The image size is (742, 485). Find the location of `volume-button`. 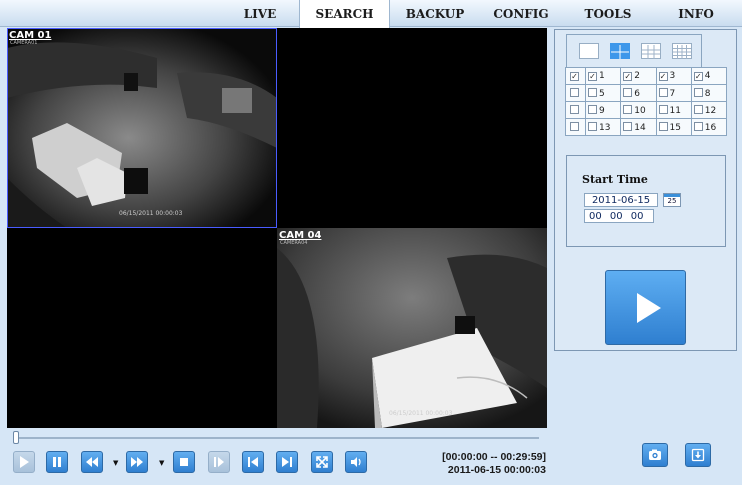

volume-button is located at coordinates (356, 462).